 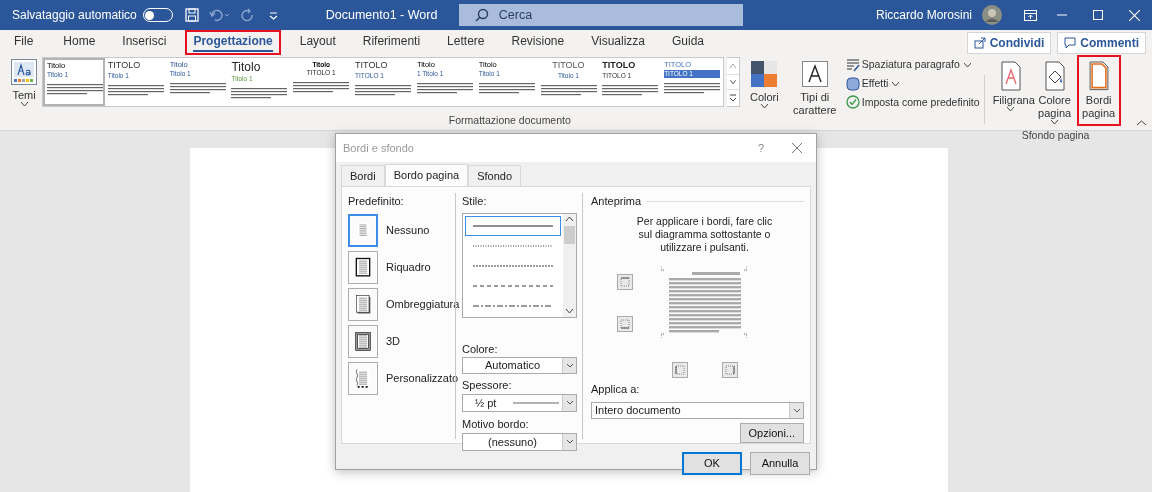 What do you see at coordinates (466, 42) in the screenshot?
I see `ribbon-tab: Lettere` at bounding box center [466, 42].